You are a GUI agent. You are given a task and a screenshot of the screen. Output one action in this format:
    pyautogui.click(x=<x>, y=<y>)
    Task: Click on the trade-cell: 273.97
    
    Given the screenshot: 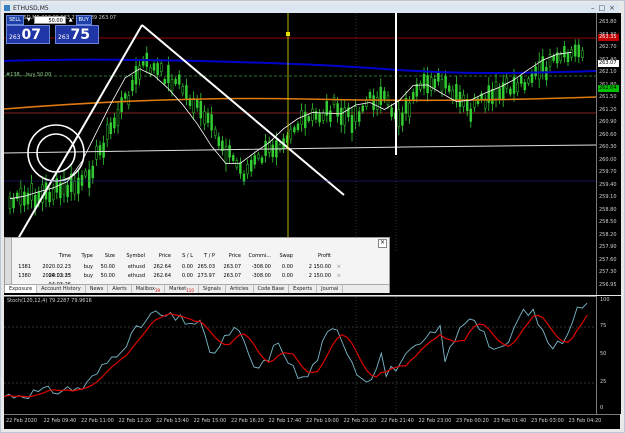 What is the action you would take?
    pyautogui.click(x=206, y=276)
    